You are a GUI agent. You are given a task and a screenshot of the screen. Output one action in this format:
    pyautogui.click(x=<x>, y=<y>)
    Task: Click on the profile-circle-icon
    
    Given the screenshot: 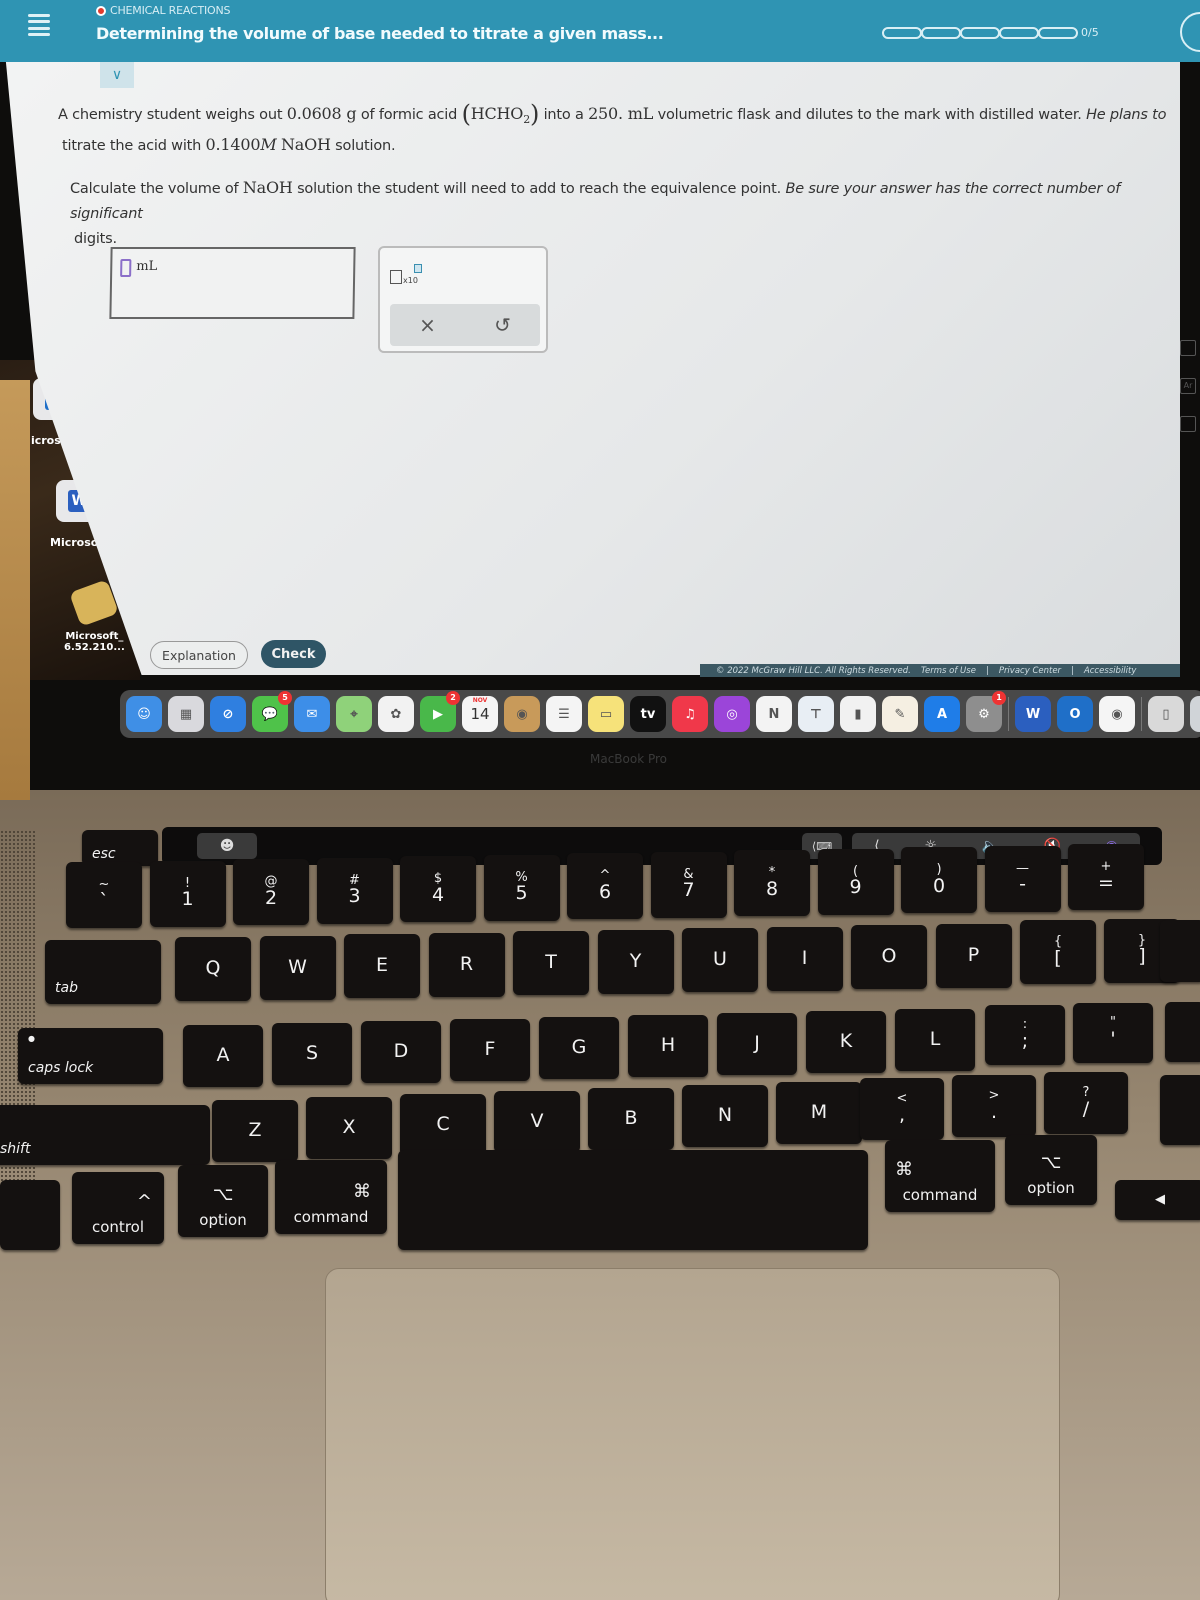 What is the action you would take?
    pyautogui.click(x=1190, y=32)
    